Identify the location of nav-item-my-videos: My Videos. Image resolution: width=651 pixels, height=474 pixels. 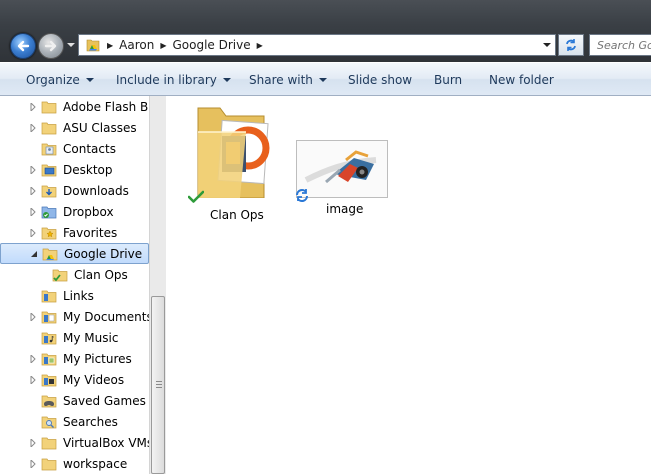
(74, 379).